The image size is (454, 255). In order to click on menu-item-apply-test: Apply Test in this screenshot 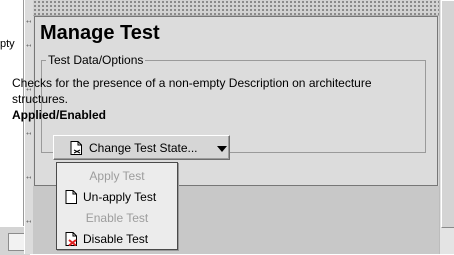, I will do `click(117, 176)`.